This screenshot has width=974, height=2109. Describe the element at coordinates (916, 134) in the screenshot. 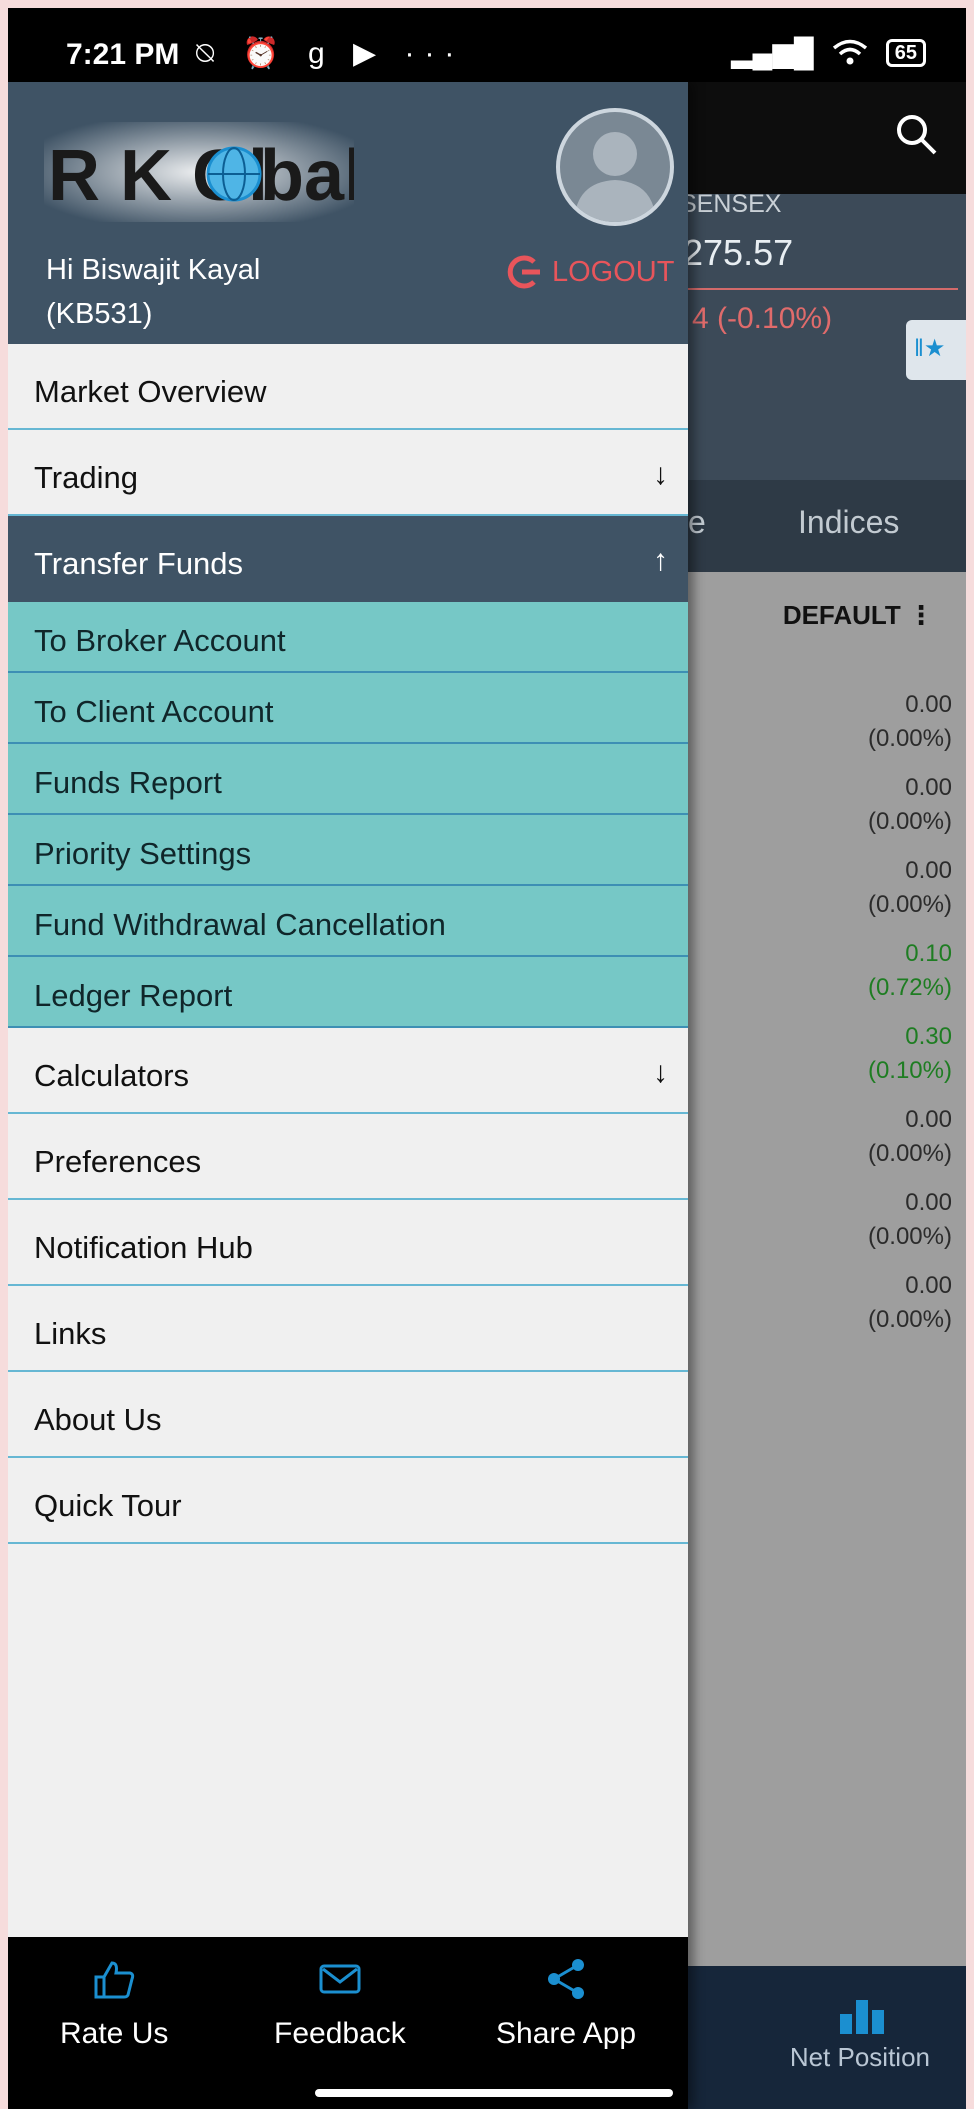

I see `search-icon` at that location.